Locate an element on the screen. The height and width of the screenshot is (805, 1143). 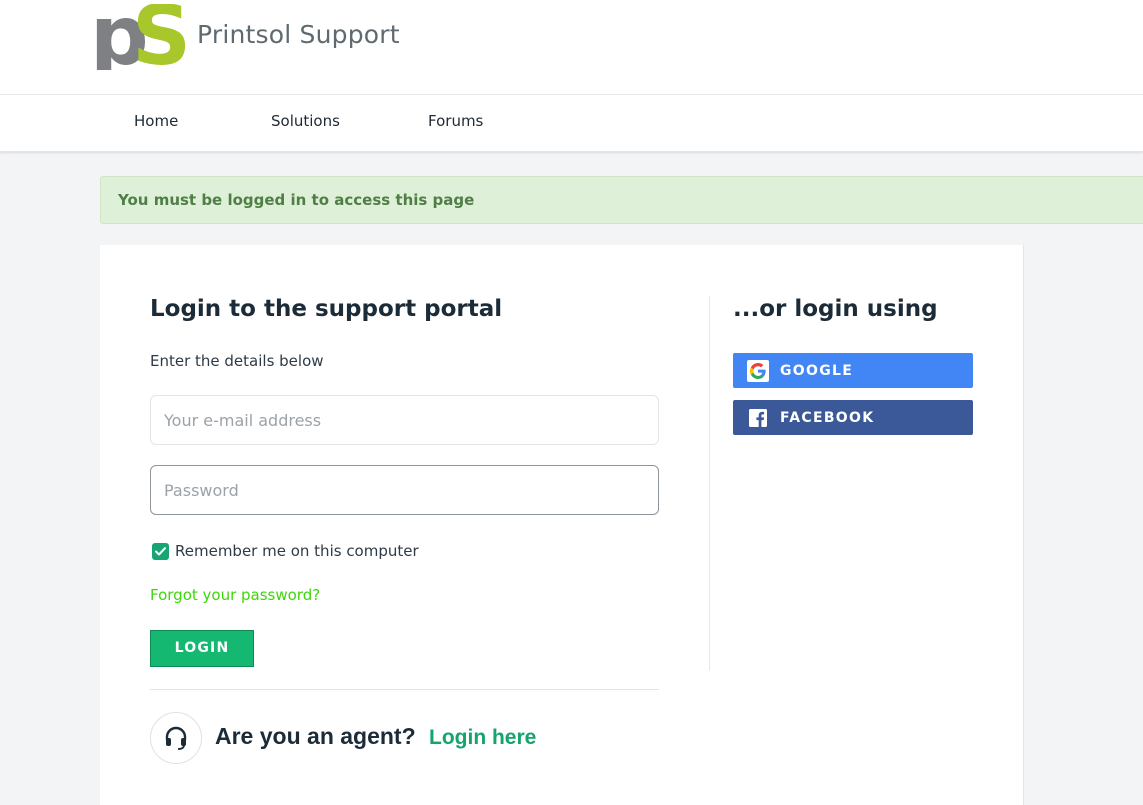
brand-name: Printsol Support is located at coordinates (298, 34).